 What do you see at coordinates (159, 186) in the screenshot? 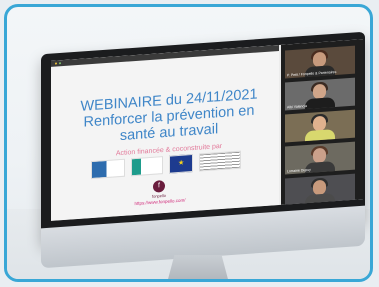
I see `brand-logo-icon: f` at bounding box center [159, 186].